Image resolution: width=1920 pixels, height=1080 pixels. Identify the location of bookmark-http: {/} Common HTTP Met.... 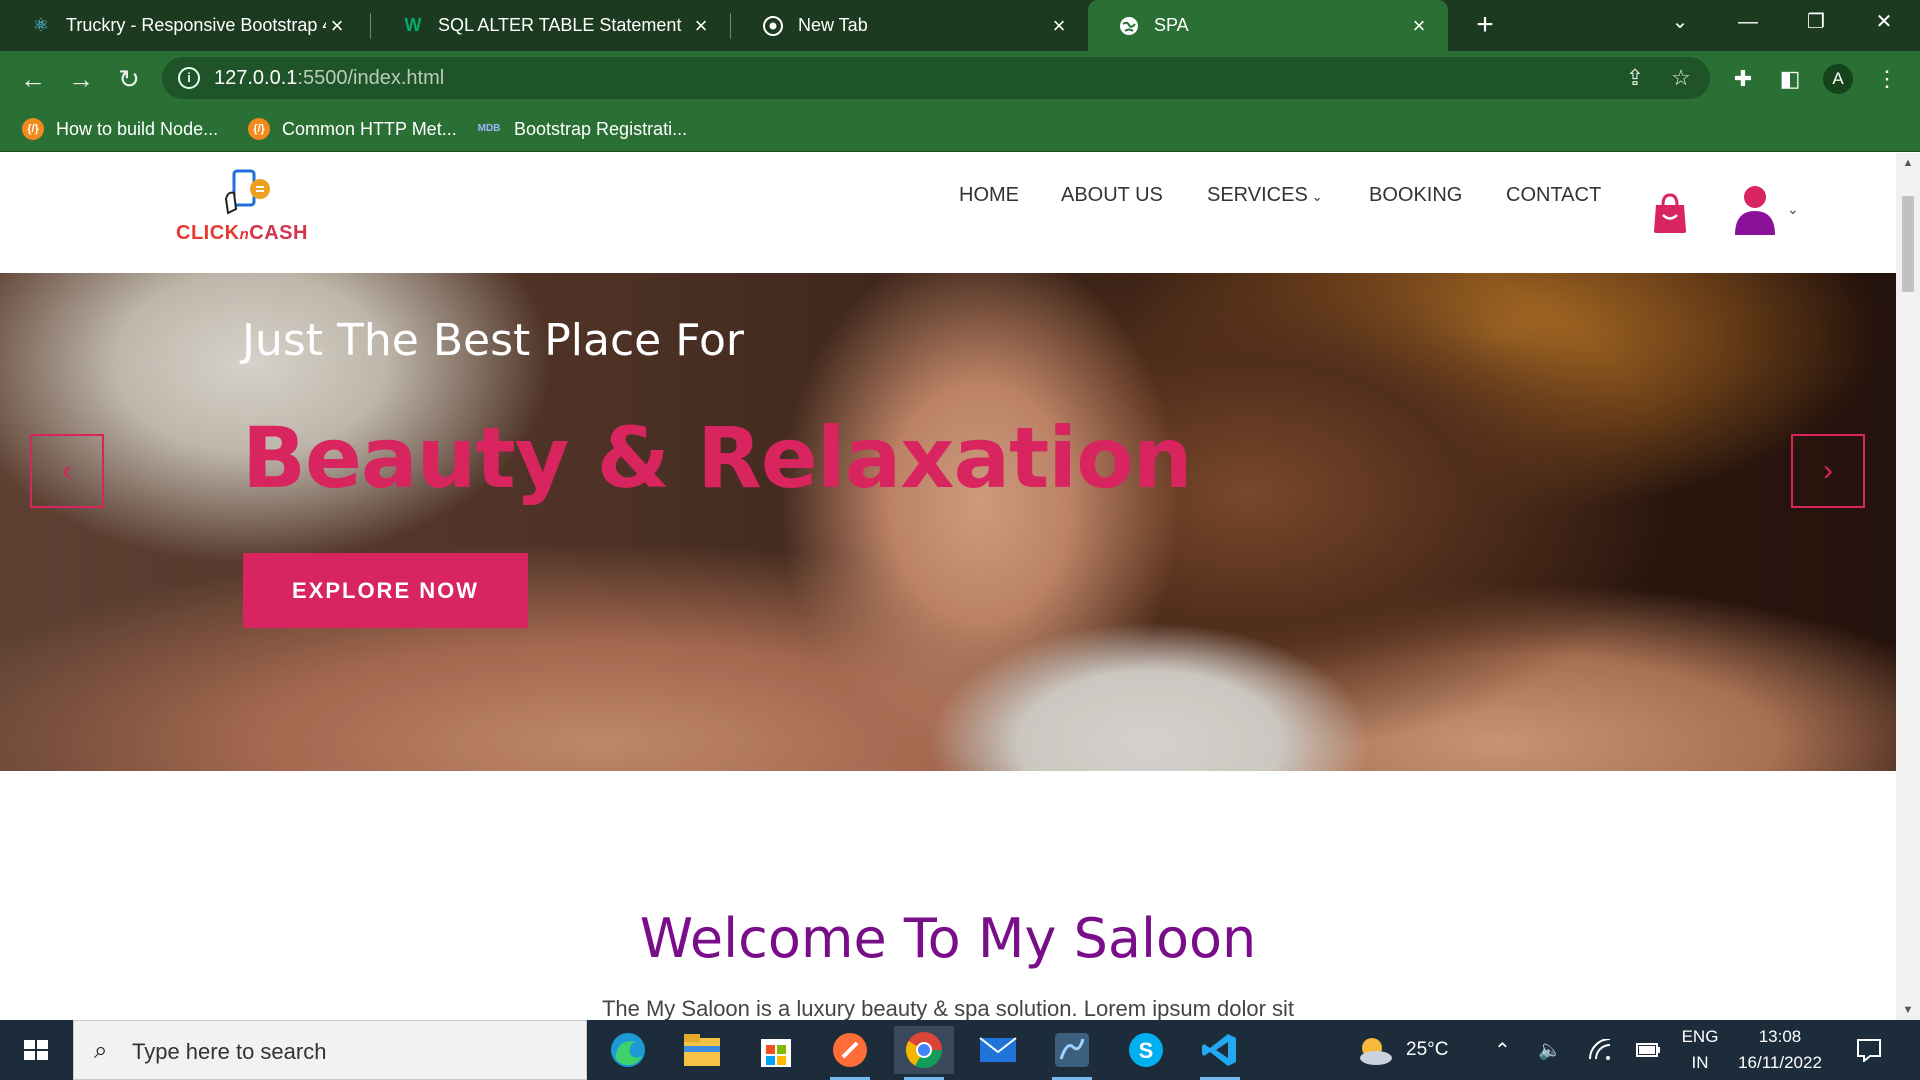
(352, 129).